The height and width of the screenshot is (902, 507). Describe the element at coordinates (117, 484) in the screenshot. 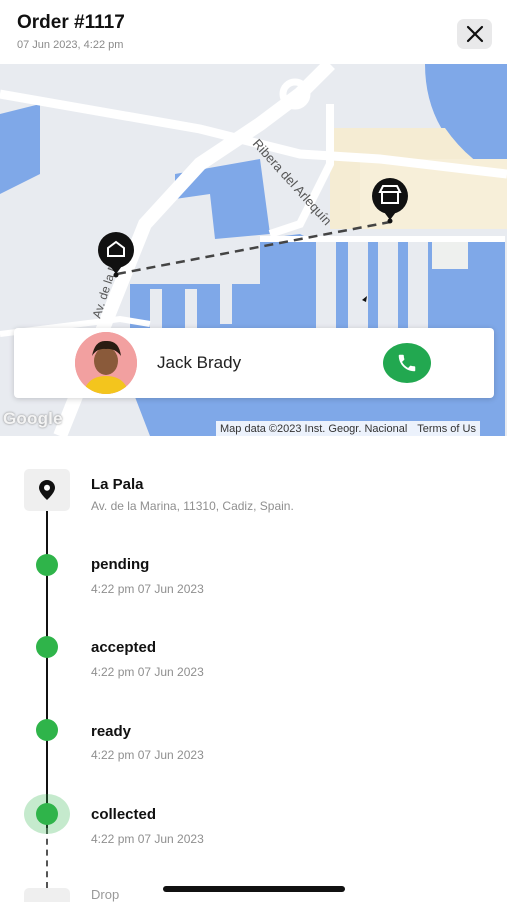

I see `location-name: La Pala` at that location.